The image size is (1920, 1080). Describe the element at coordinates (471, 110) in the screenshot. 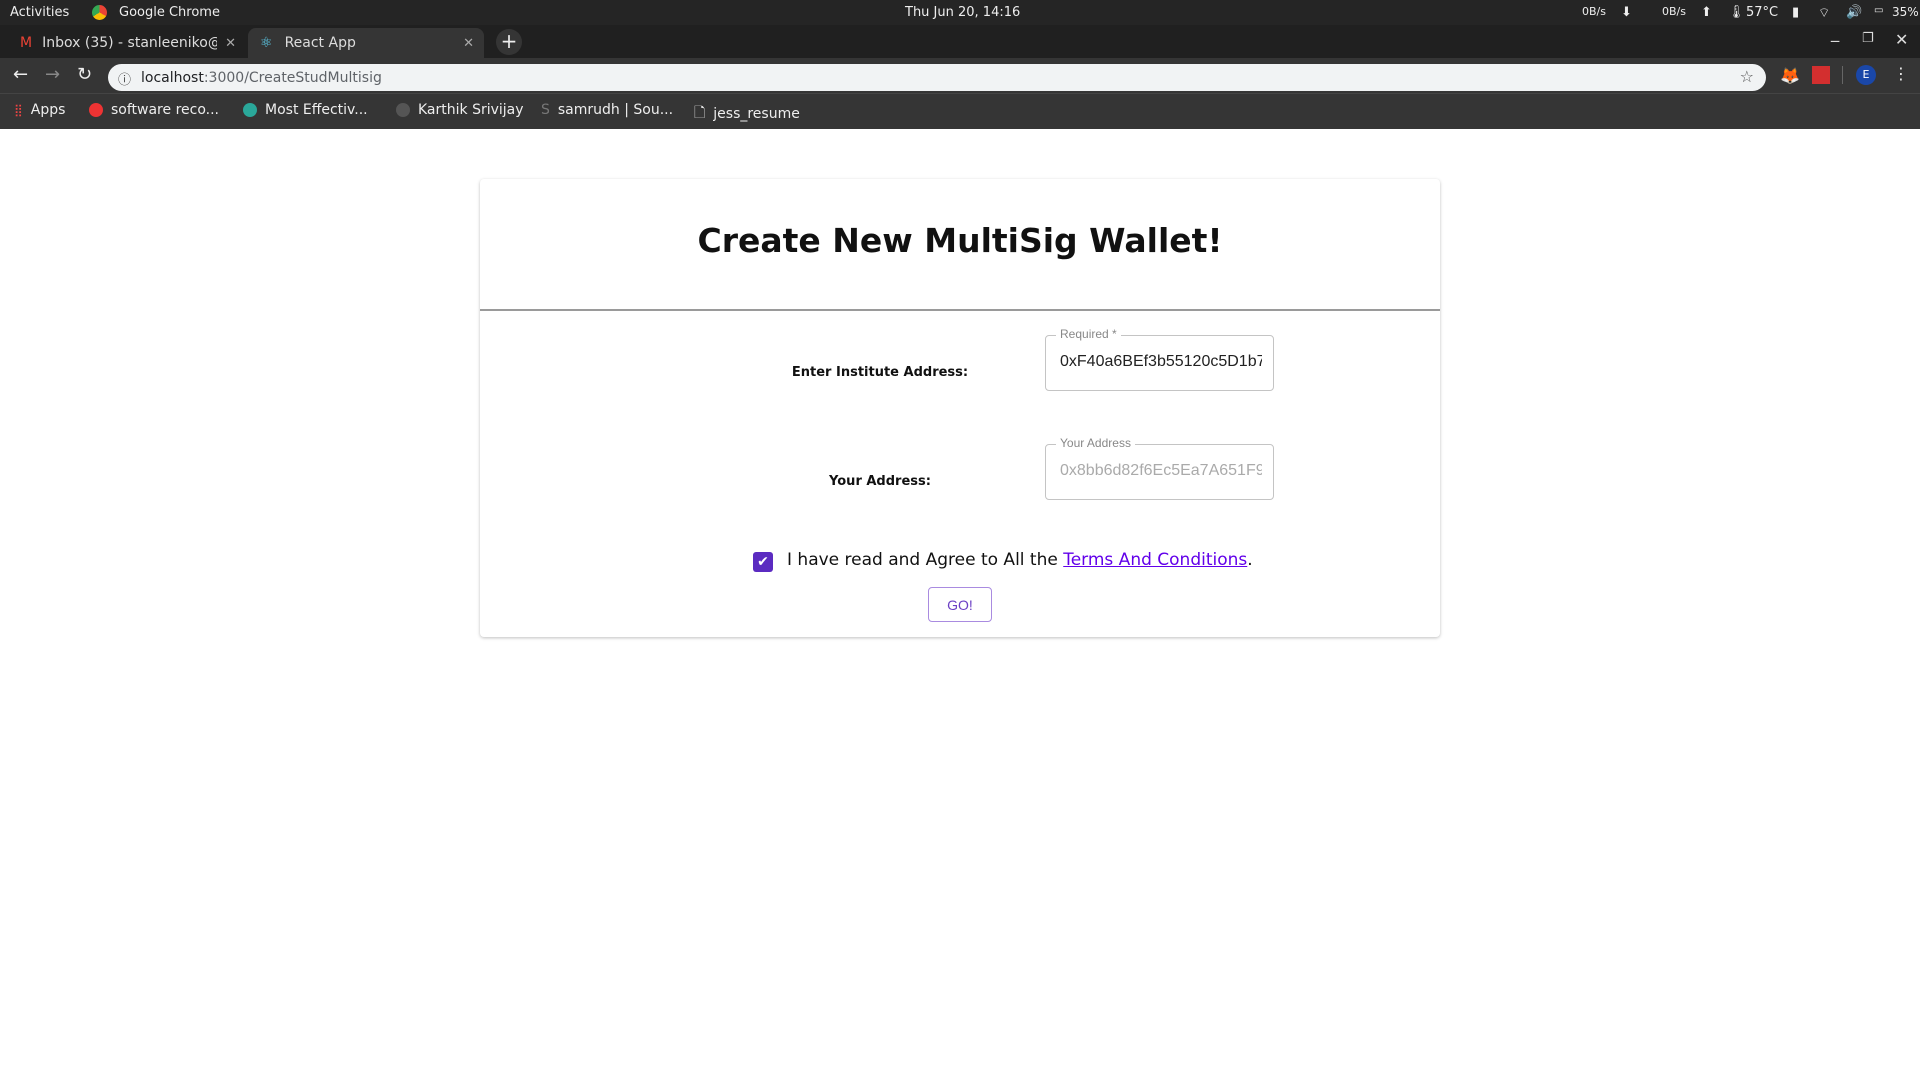

I see `bookmark-label: Karthik Srivijay` at that location.